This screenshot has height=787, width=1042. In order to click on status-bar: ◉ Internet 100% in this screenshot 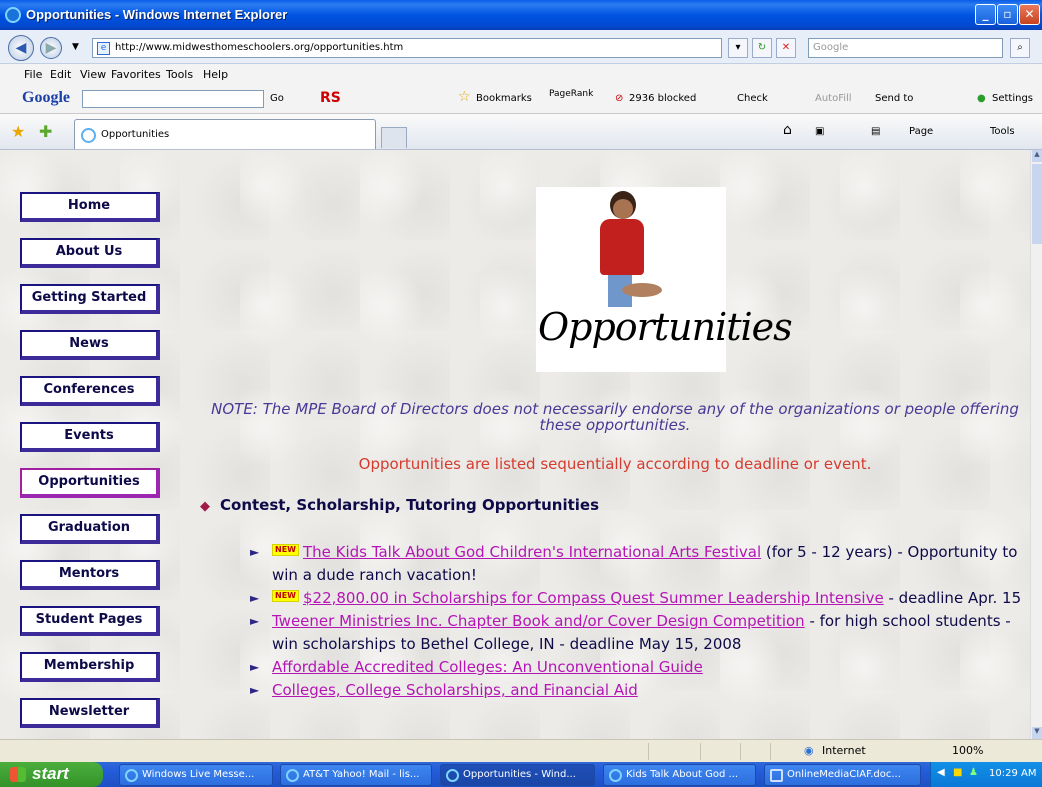, I will do `click(521, 750)`.